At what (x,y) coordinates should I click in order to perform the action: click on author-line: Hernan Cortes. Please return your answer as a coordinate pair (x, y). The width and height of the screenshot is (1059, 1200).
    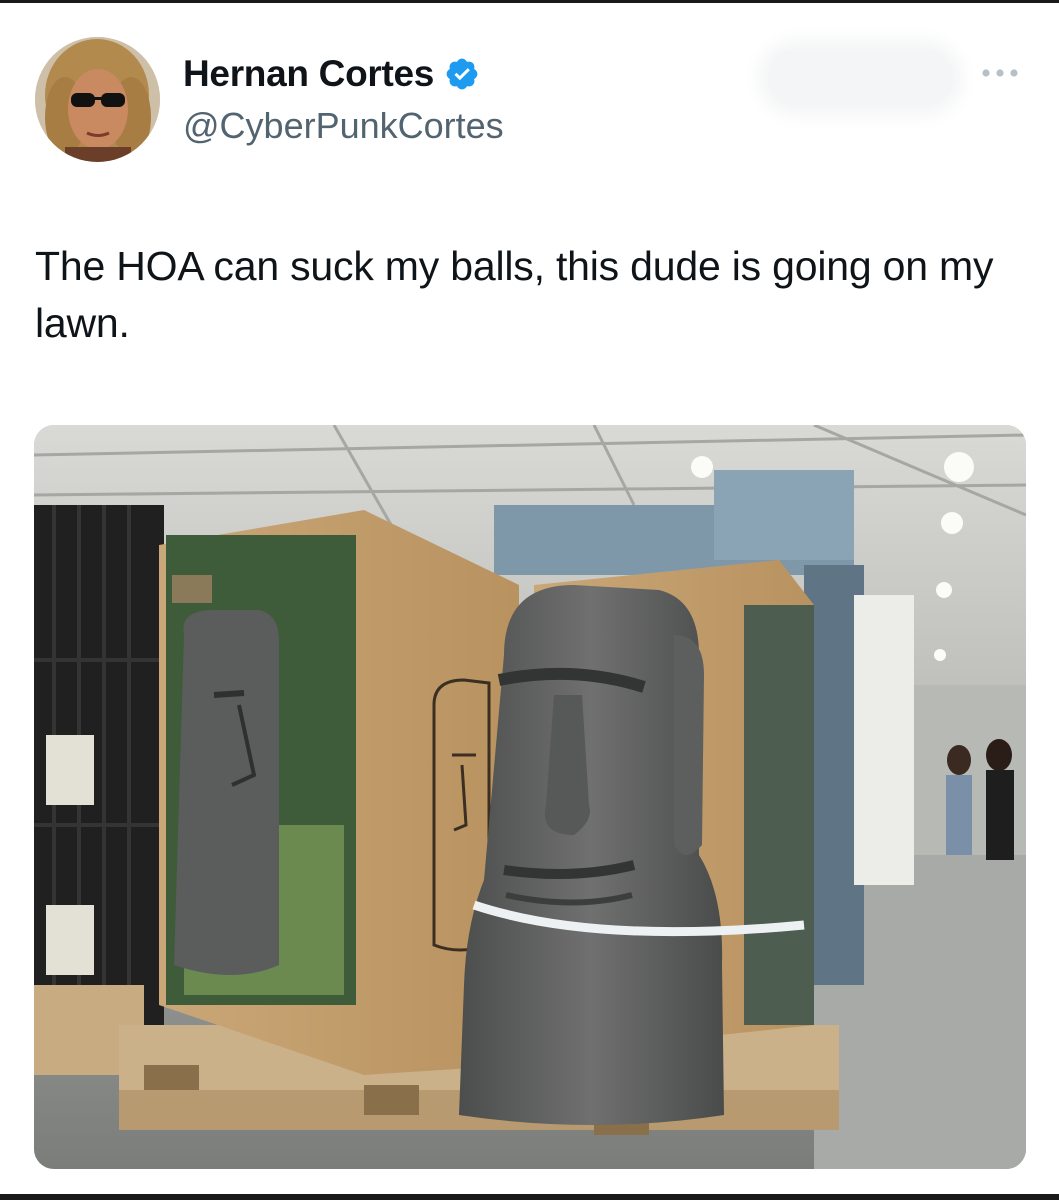
    Looking at the image, I should click on (331, 74).